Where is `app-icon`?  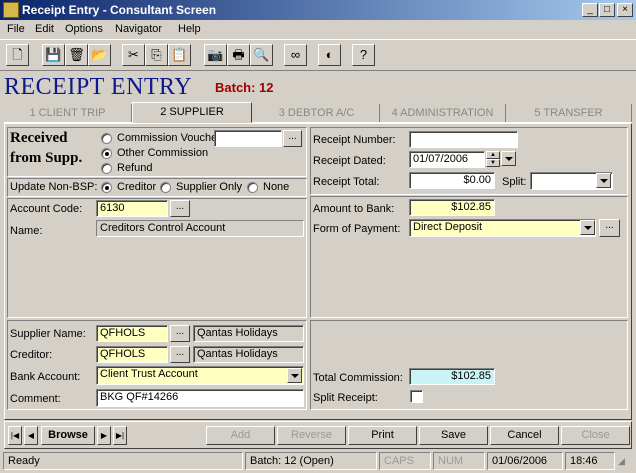
app-icon is located at coordinates (11, 10).